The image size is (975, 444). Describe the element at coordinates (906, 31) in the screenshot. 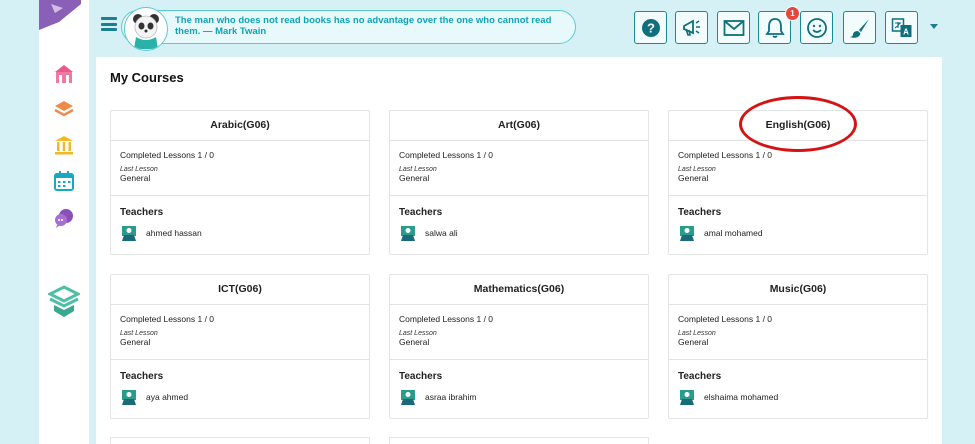

I see `svg-text: A` at that location.